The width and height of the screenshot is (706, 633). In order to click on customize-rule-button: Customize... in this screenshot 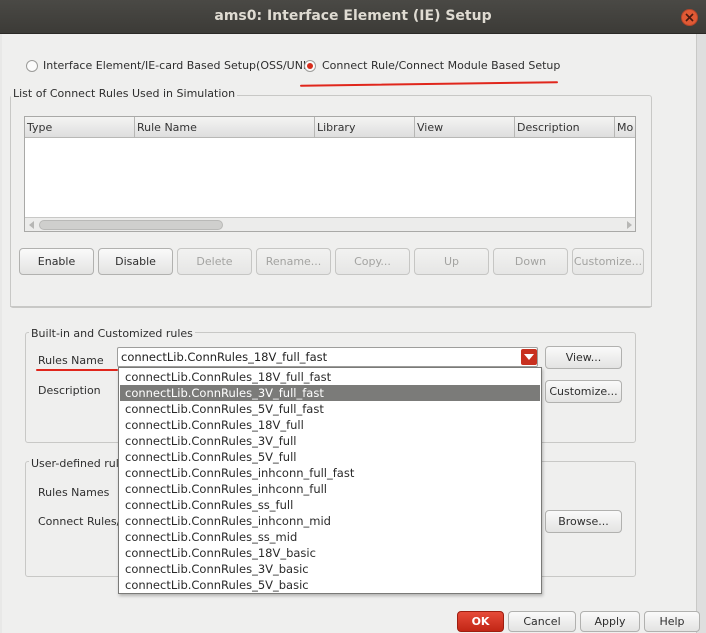, I will do `click(583, 391)`.